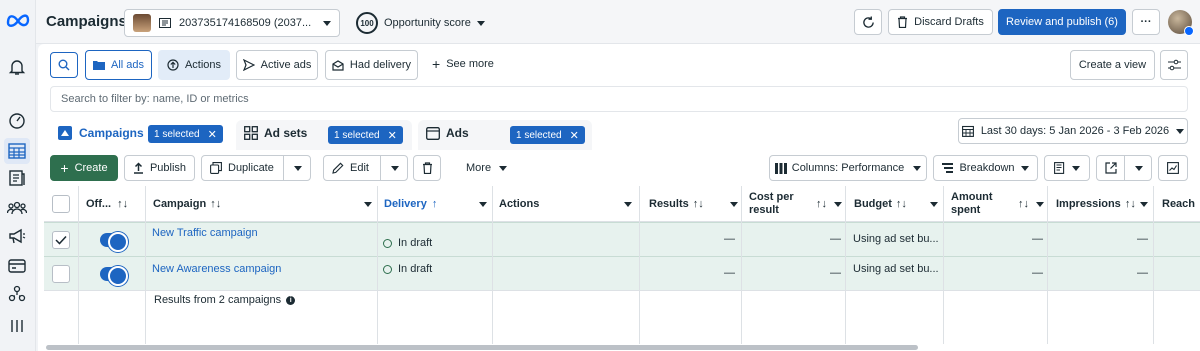 This screenshot has width=1200, height=351. I want to click on search-button, so click(64, 65).